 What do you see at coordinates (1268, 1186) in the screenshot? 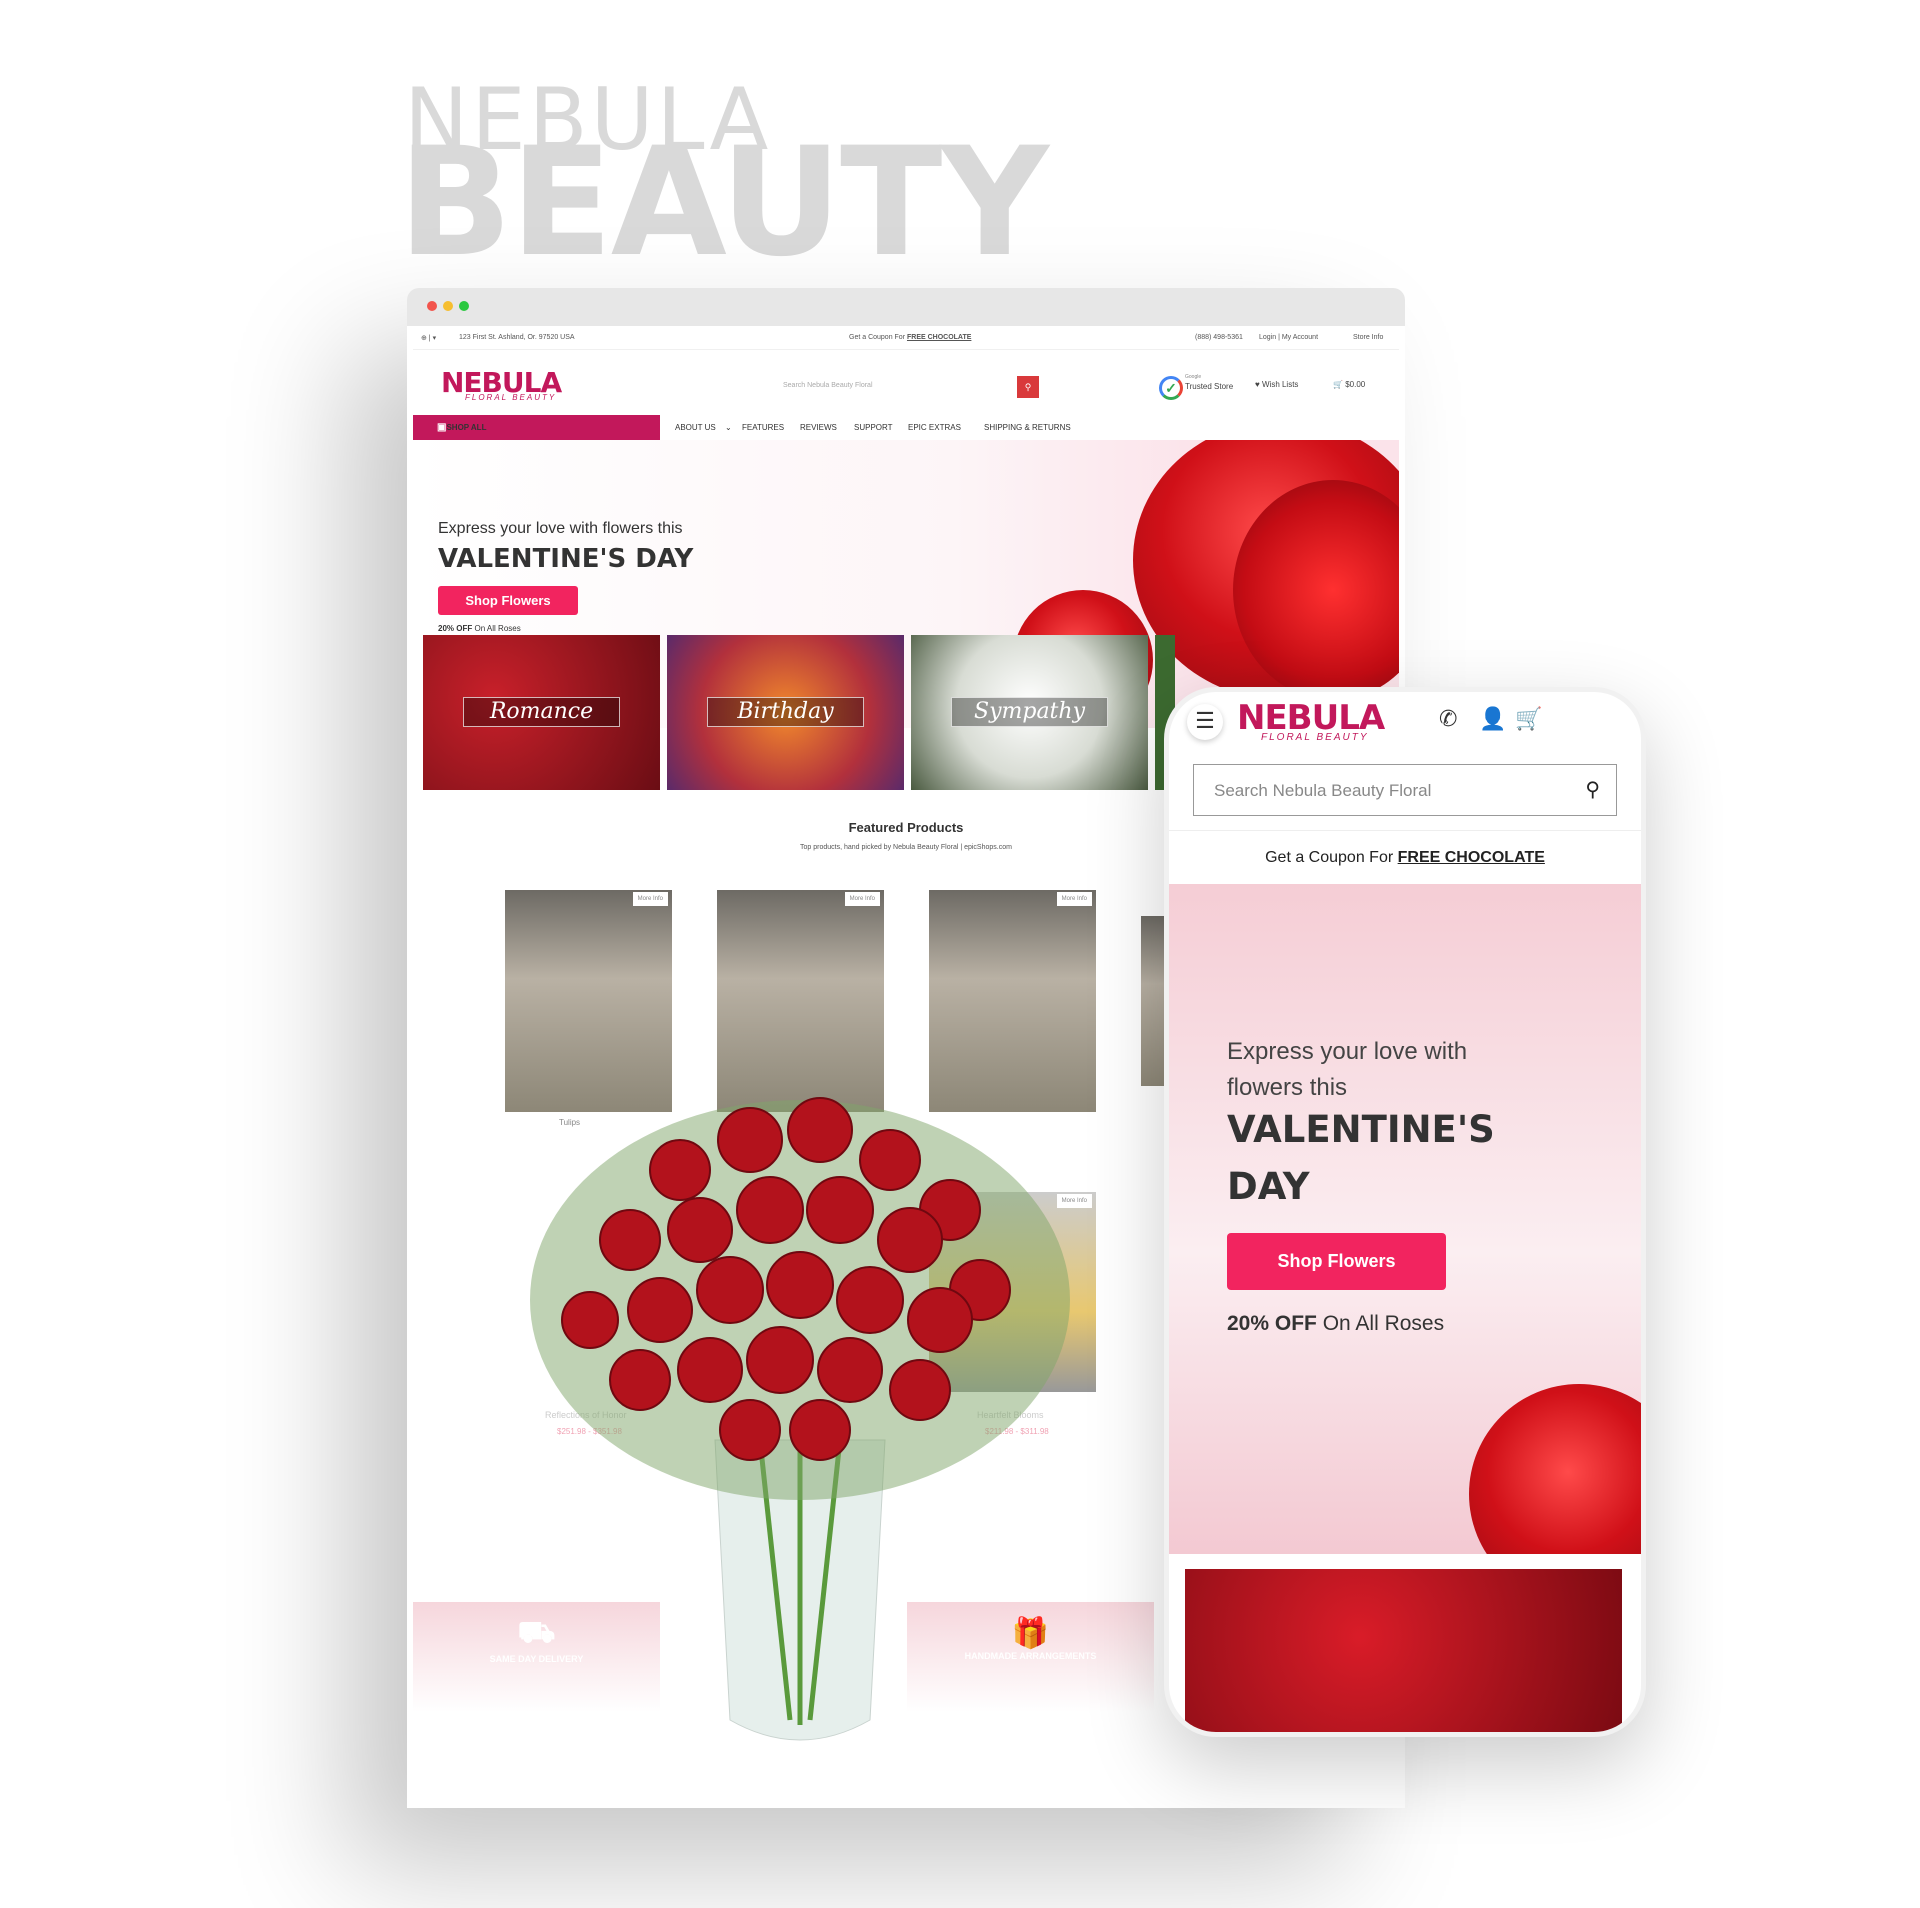
I see `hero-headline-day: DAY` at bounding box center [1268, 1186].